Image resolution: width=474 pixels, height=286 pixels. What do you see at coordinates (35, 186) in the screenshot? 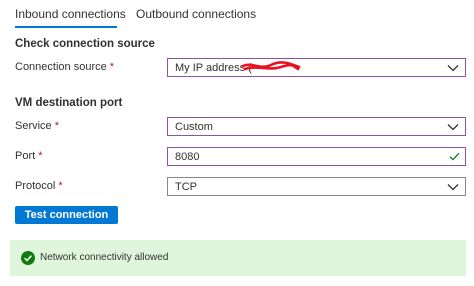
I see `protocol-label-text: Protocol` at bounding box center [35, 186].